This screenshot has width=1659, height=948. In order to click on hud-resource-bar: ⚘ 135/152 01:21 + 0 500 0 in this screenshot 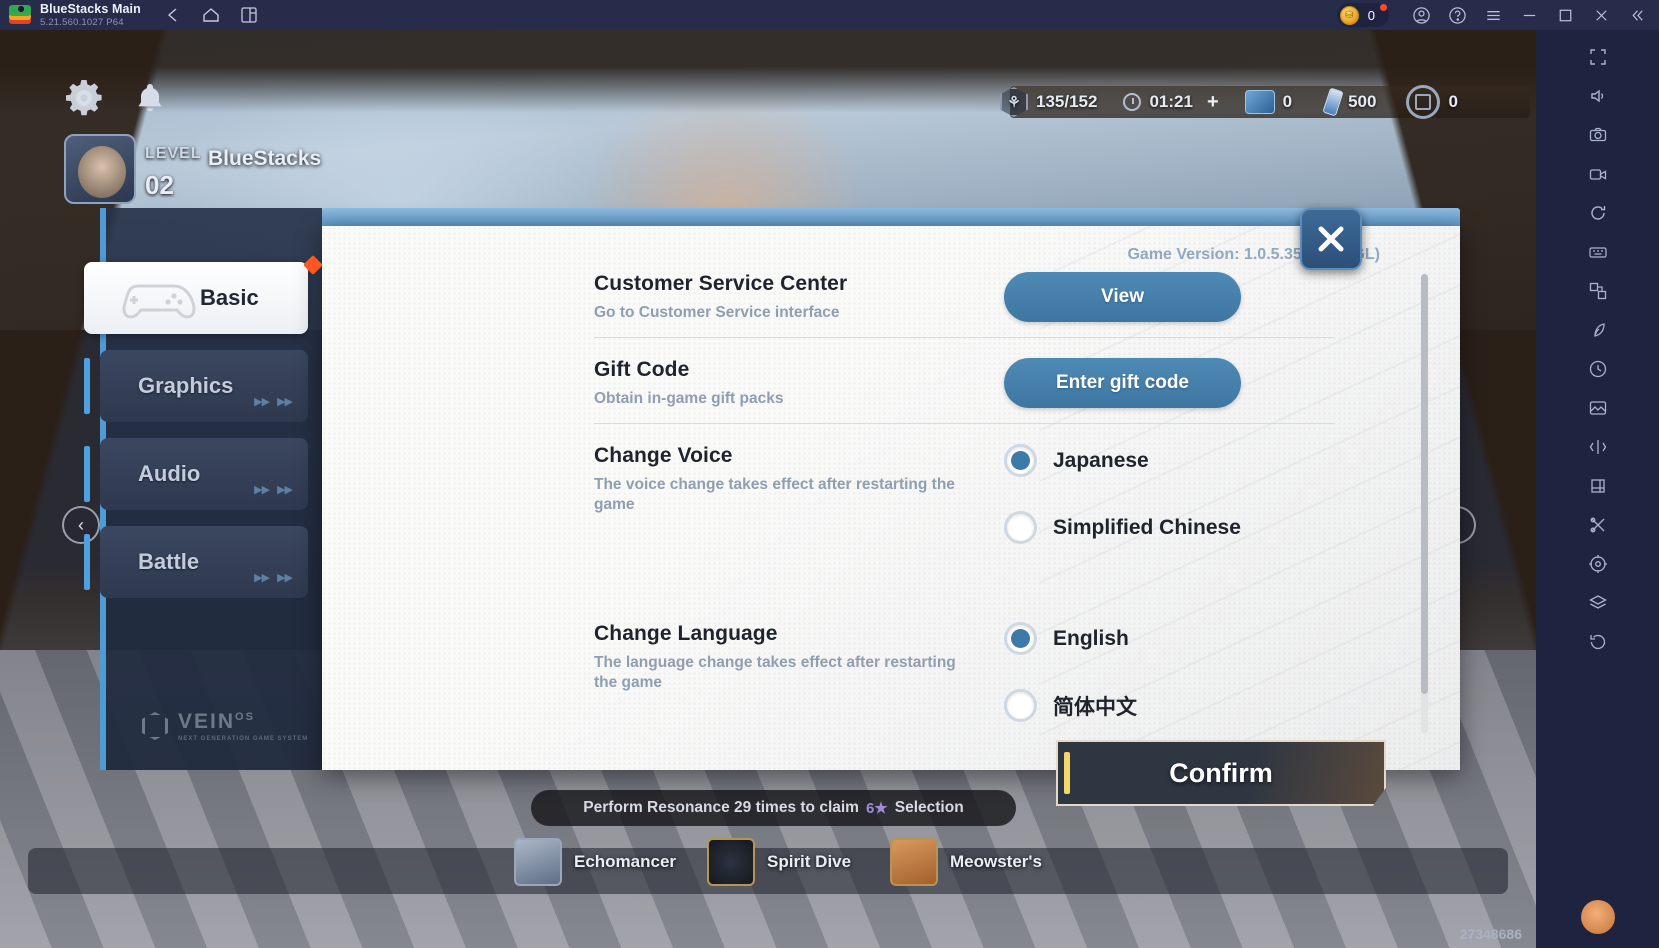, I will do `click(1229, 102)`.